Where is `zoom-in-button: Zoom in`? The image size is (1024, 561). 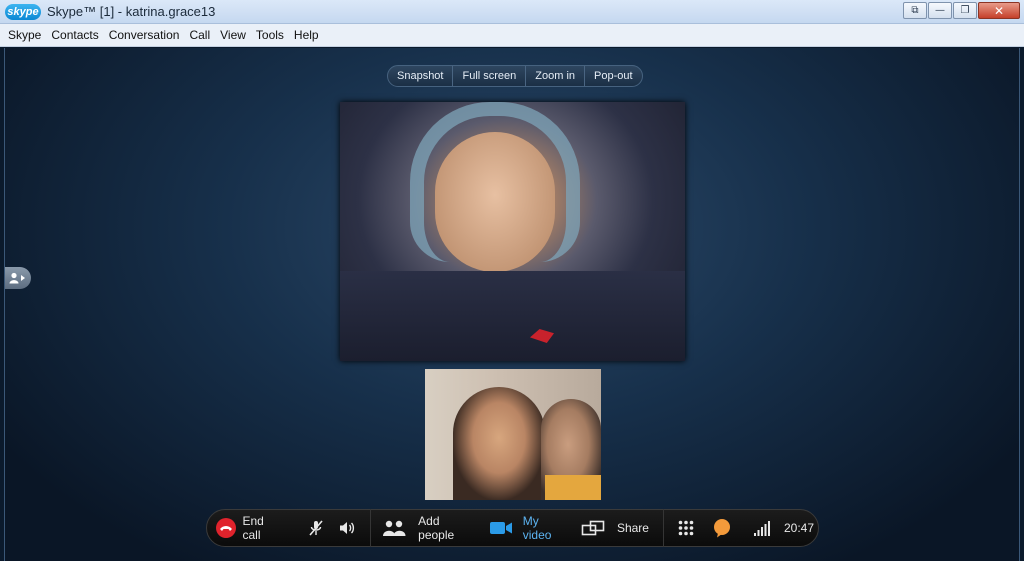 zoom-in-button: Zoom in is located at coordinates (556, 76).